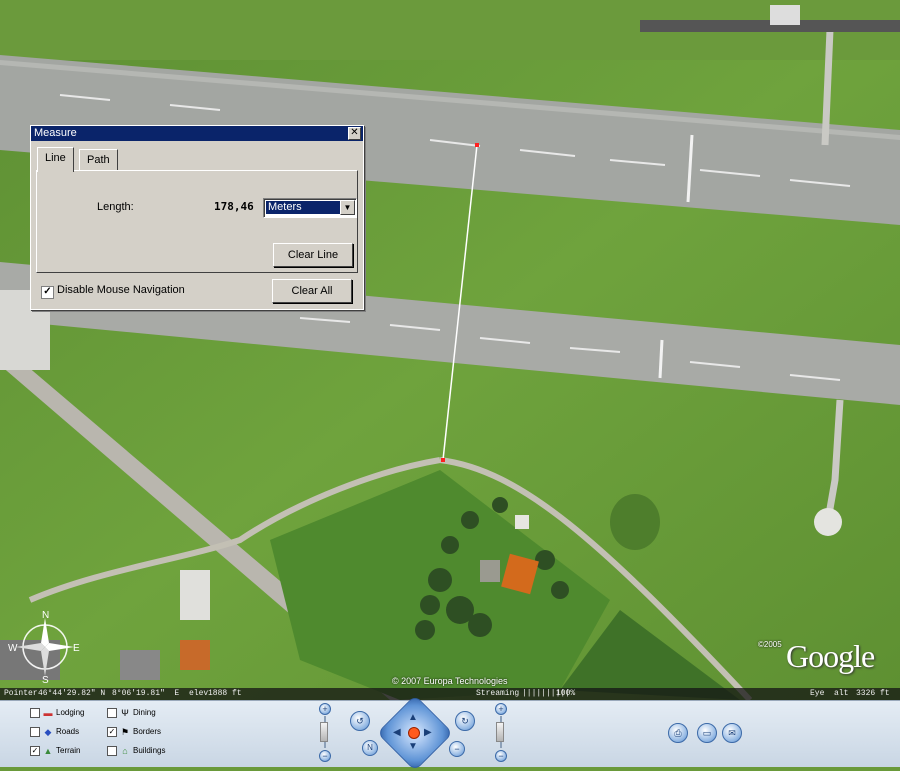 The width and height of the screenshot is (900, 771). What do you see at coordinates (501, 709) in the screenshot?
I see `tilt-up-button: +` at bounding box center [501, 709].